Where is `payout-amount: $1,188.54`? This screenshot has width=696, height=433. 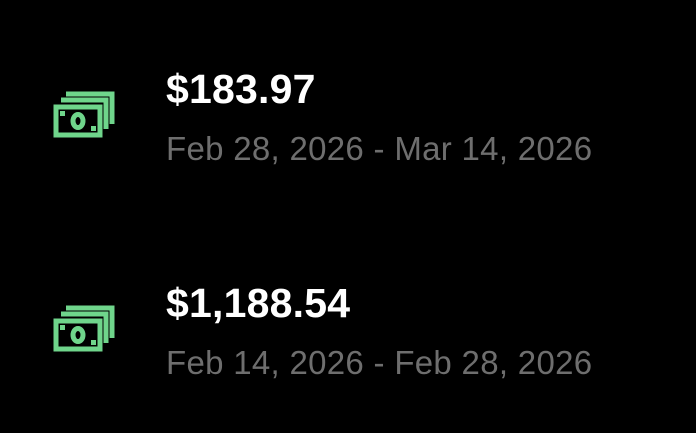 payout-amount: $1,188.54 is located at coordinates (258, 303).